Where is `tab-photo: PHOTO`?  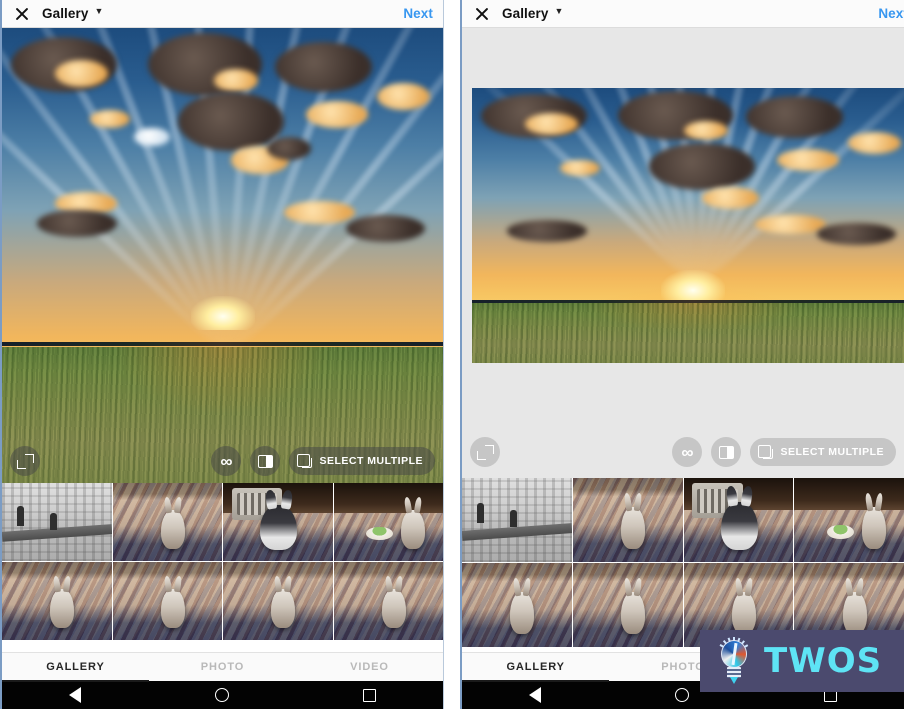 tab-photo: PHOTO is located at coordinates (222, 667).